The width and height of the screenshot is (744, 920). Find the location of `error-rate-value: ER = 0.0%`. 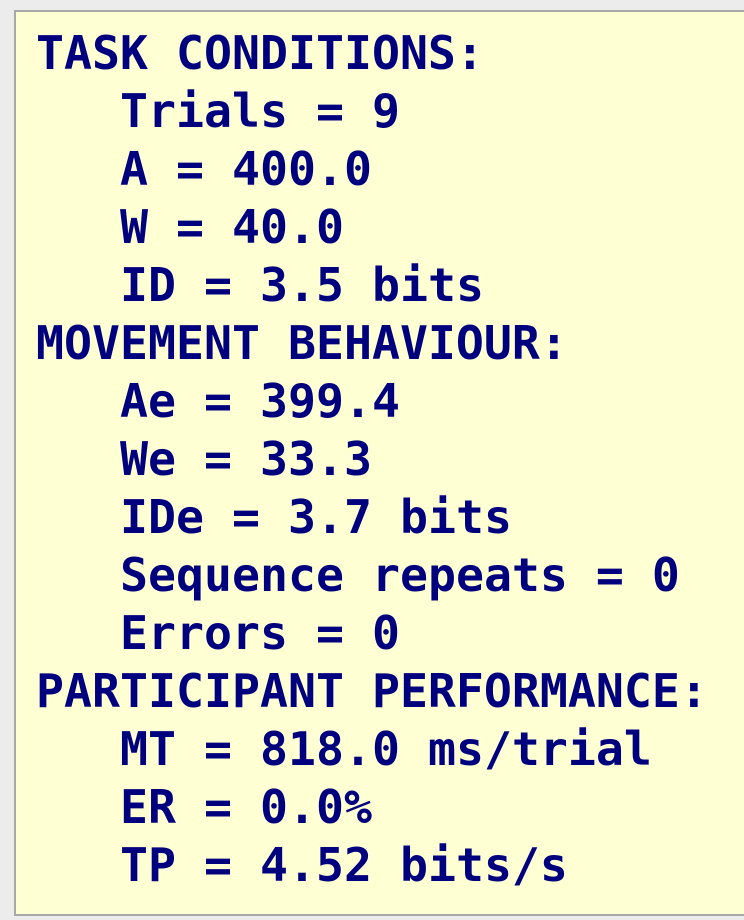

error-rate-value: ER = 0.0% is located at coordinates (246, 807).